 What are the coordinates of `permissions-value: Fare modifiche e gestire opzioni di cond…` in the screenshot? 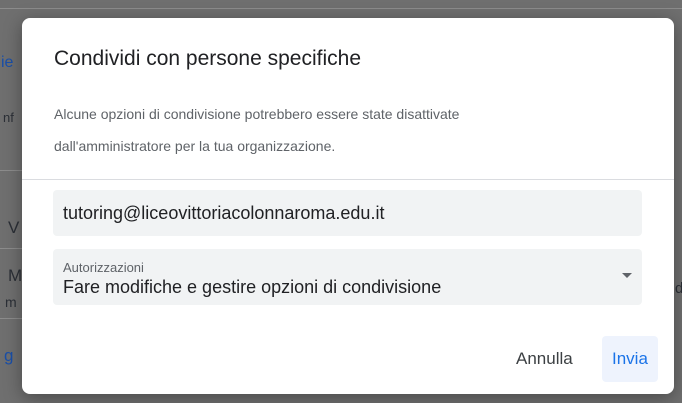 It's located at (252, 287).